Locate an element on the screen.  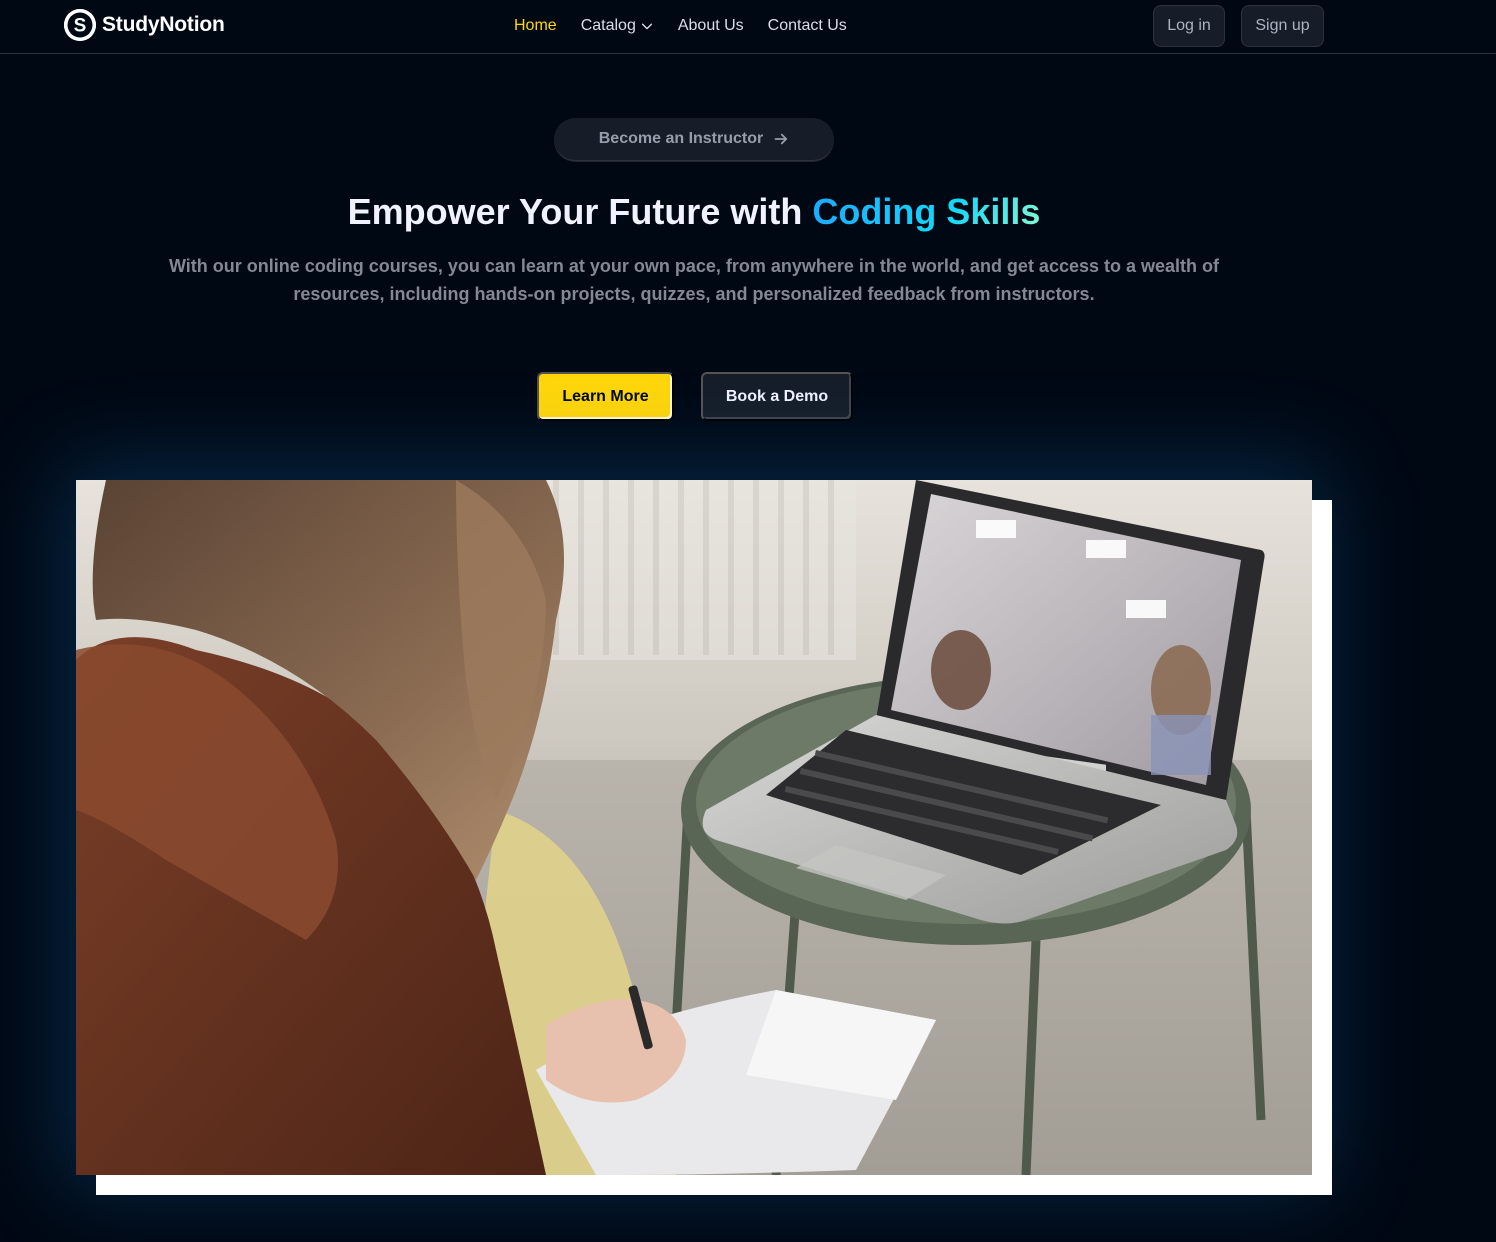
hero-title: Empower Your Future with Coding Skills is located at coordinates (694, 212).